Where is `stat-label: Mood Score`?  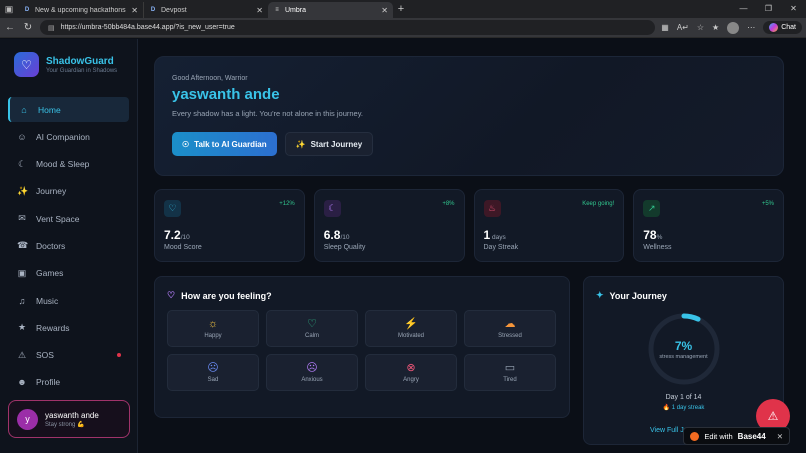
stat-label: Mood Score is located at coordinates (183, 247).